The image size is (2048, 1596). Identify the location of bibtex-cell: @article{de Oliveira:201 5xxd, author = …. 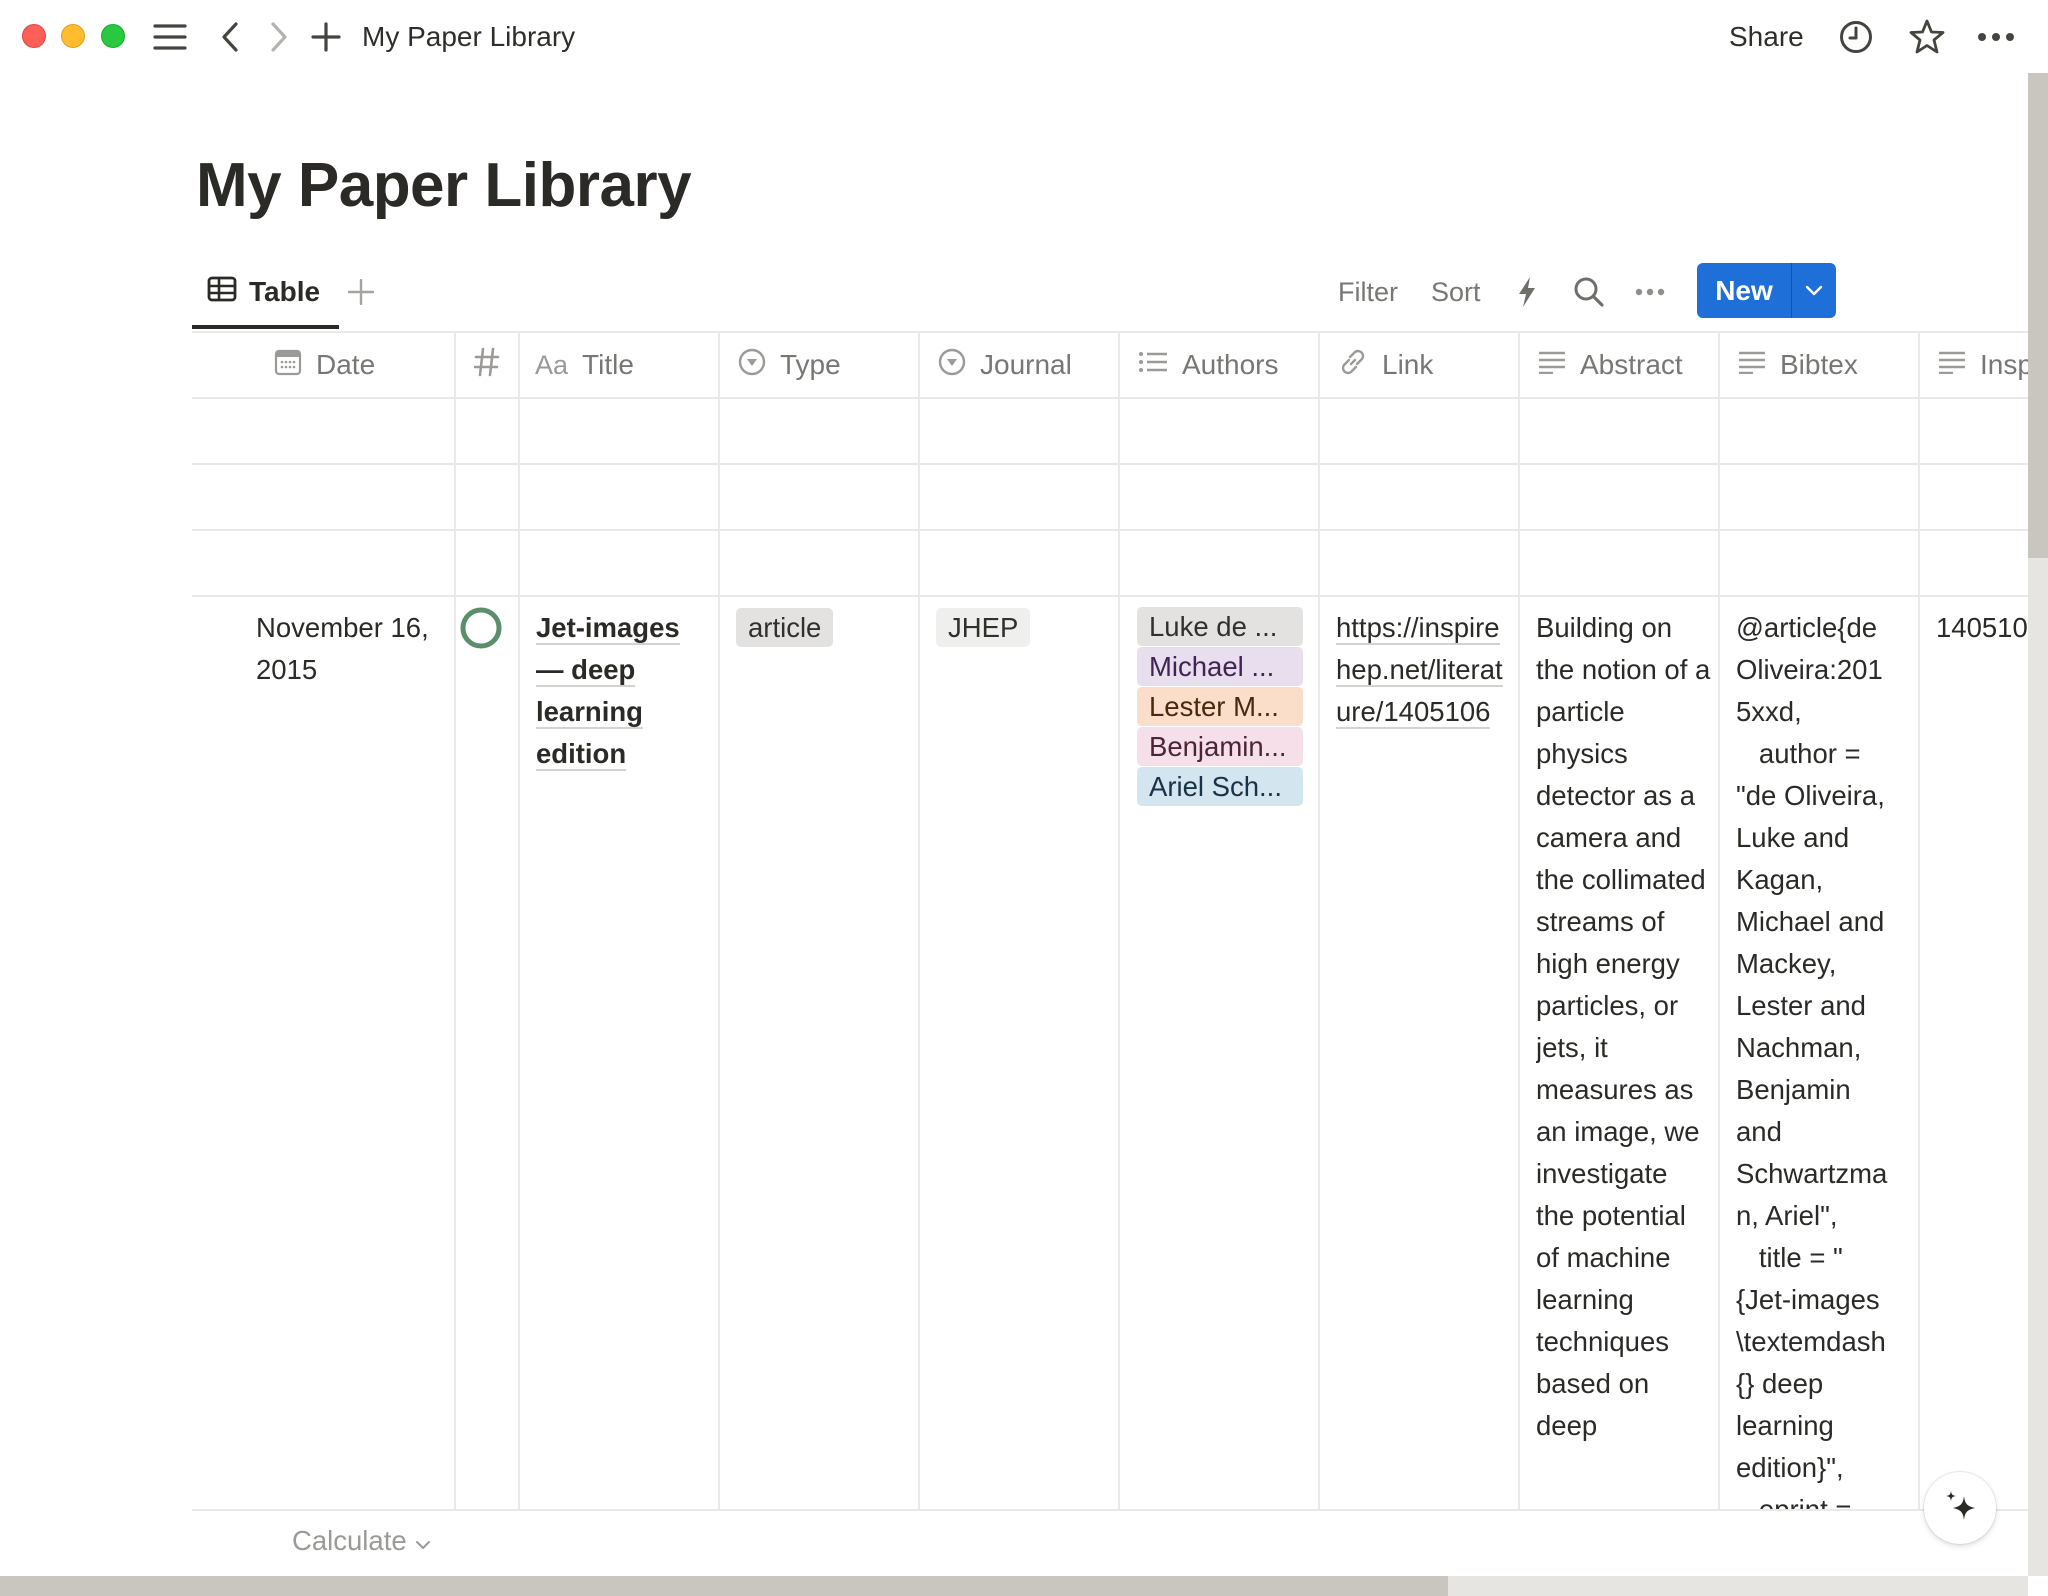
(1824, 1059).